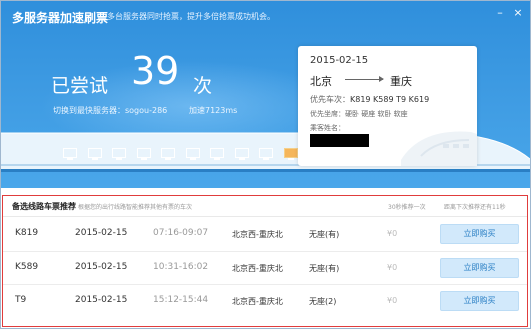 The width and height of the screenshot is (531, 329). I want to click on rider-label: 乘客姓名：, so click(327, 128).